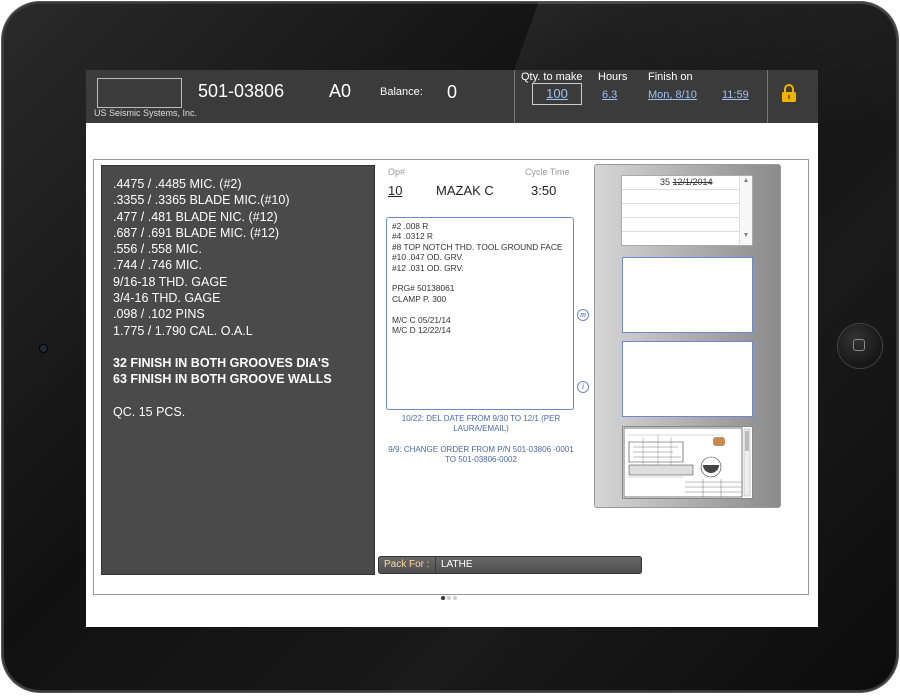  What do you see at coordinates (397, 172) in the screenshot?
I see `op-label: Op#` at bounding box center [397, 172].